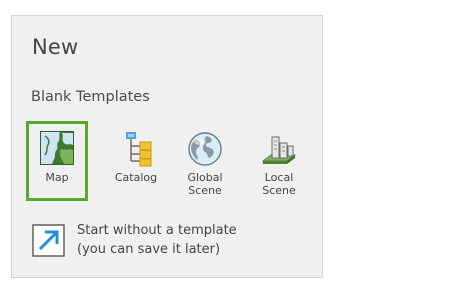  What do you see at coordinates (57, 149) in the screenshot?
I see `map-icon` at bounding box center [57, 149].